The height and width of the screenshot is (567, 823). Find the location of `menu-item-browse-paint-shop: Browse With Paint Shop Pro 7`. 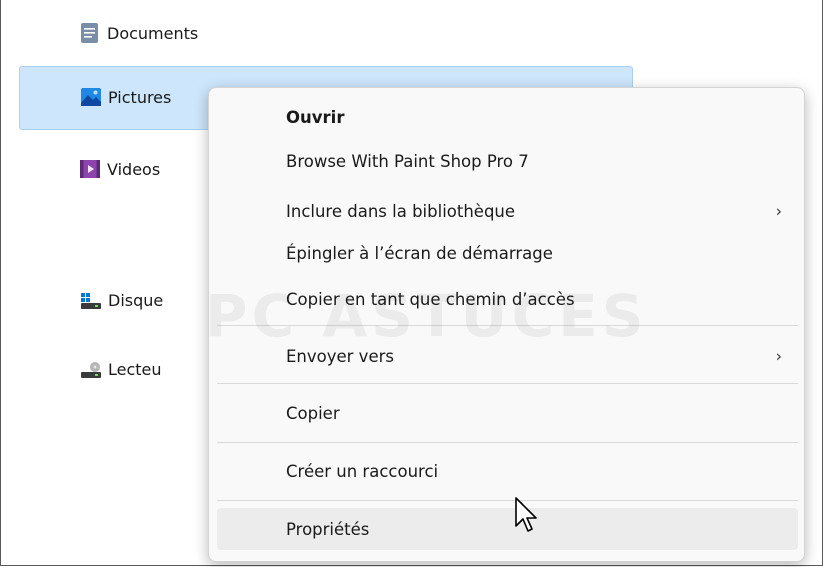

menu-item-browse-paint-shop: Browse With Paint Shop Pro 7 is located at coordinates (507, 161).